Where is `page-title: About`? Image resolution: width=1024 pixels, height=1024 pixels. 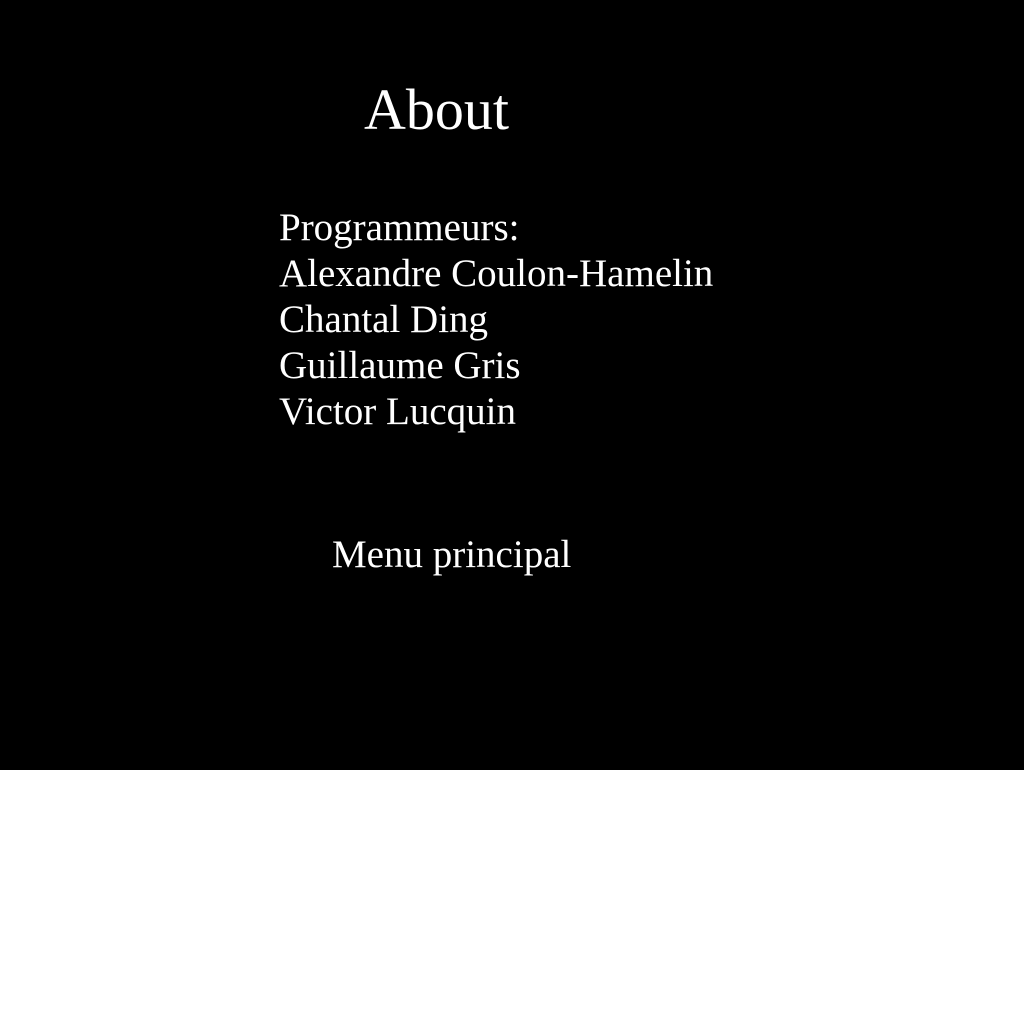
page-title: About is located at coordinates (436, 109).